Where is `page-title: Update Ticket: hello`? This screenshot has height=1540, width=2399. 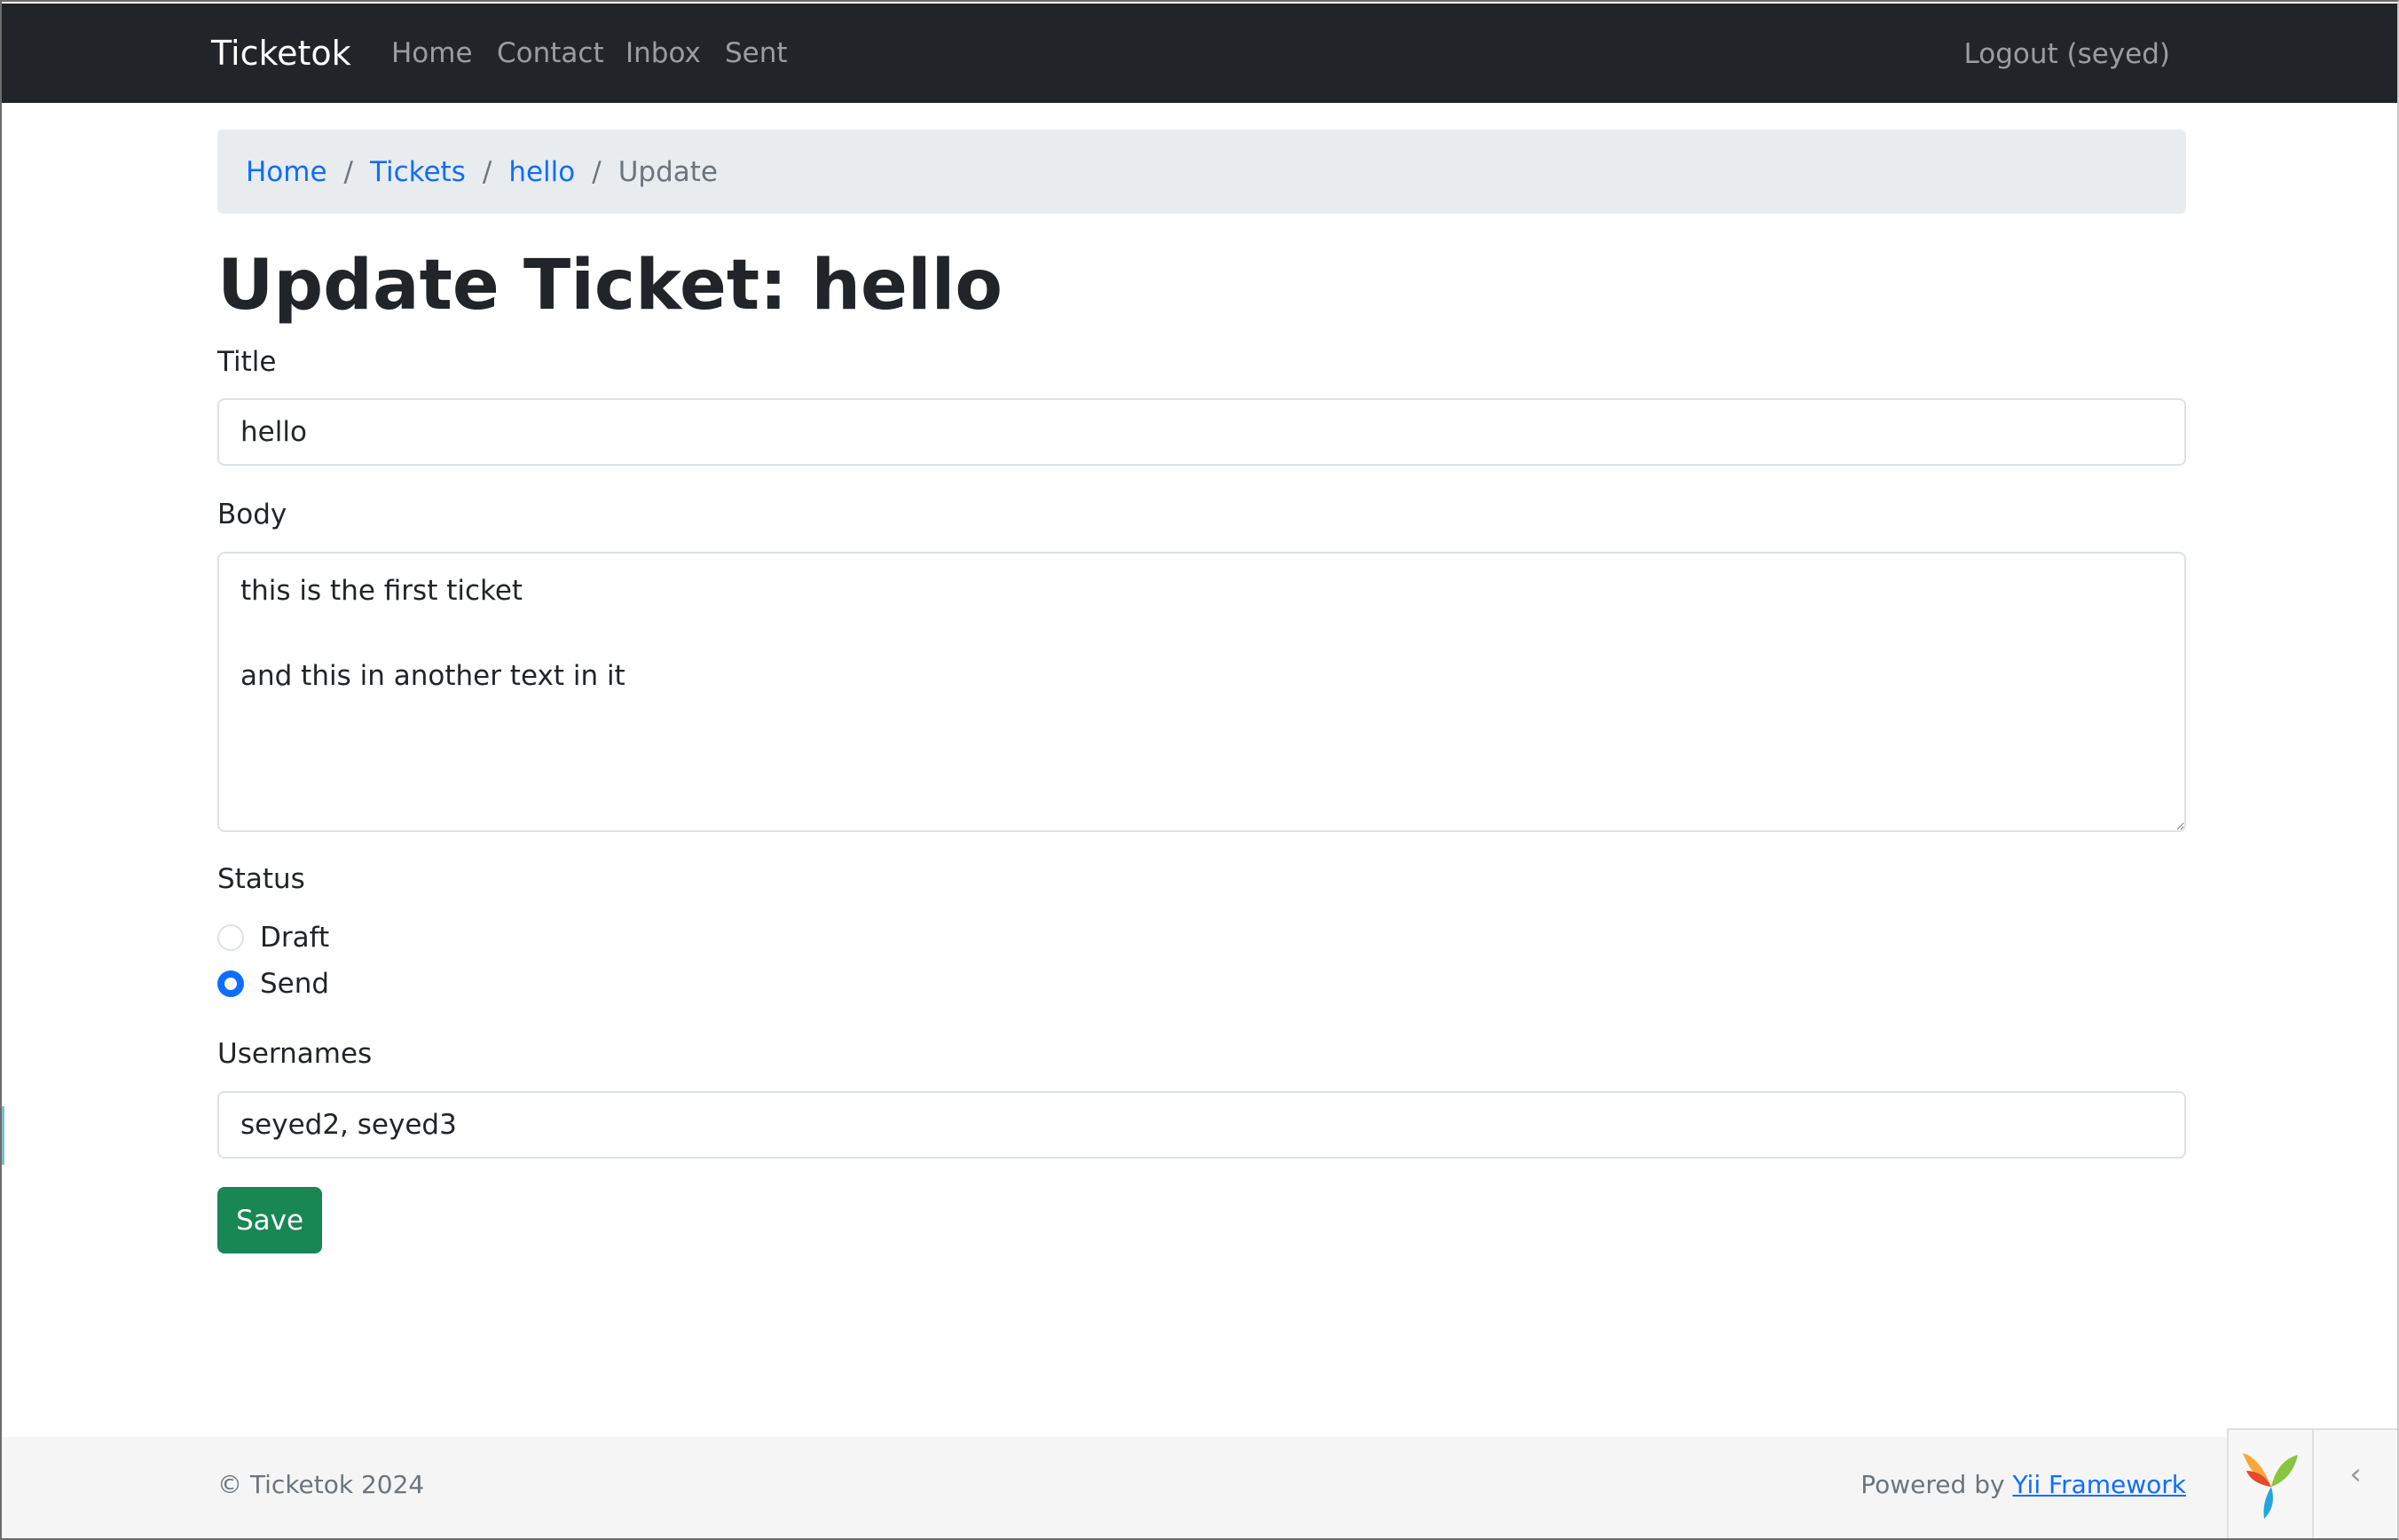
page-title: Update Ticket: hello is located at coordinates (610, 286).